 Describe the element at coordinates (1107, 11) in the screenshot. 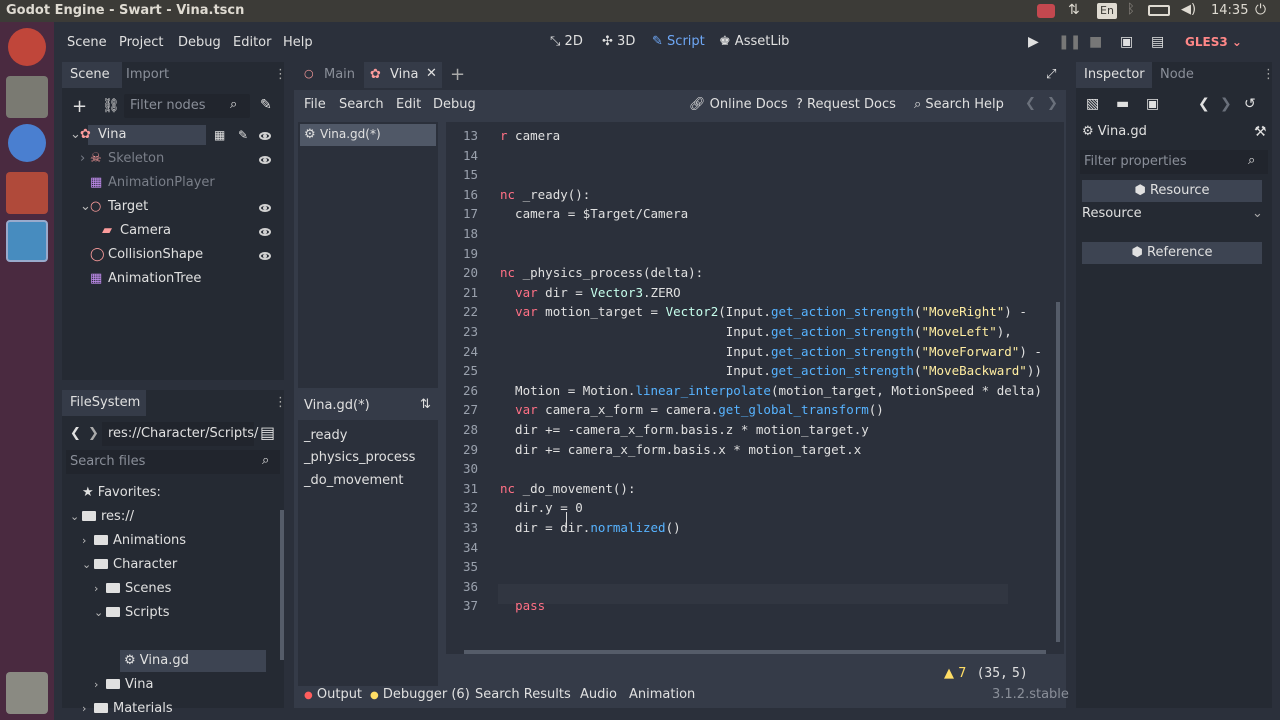

I see `keyboard-layout: En` at that location.